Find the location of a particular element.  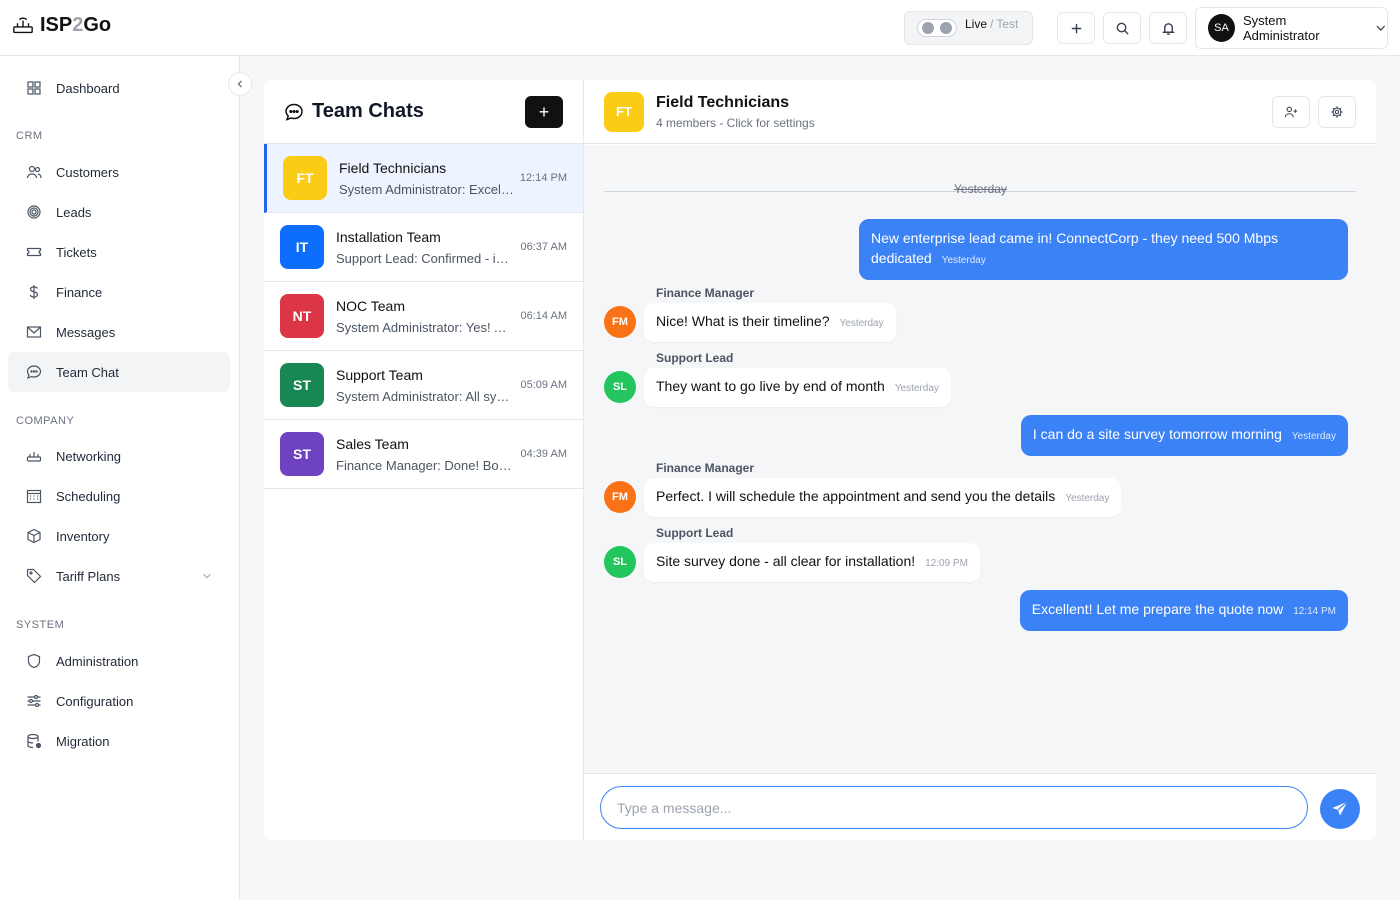

sidebar-item-label: Migration is located at coordinates (83, 741).